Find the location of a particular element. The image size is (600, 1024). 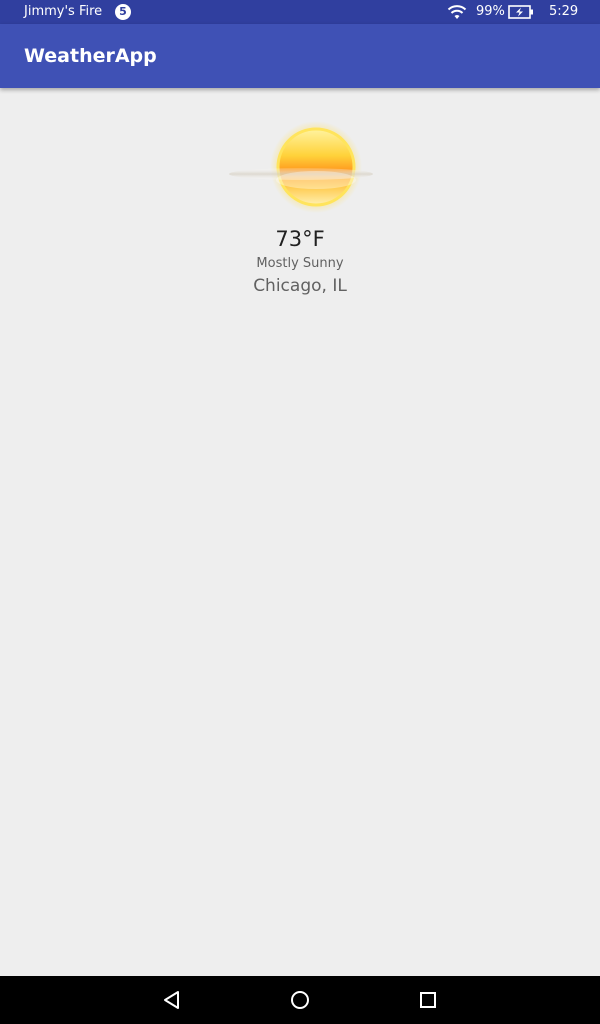

status-clock: 5:29 is located at coordinates (564, 11).